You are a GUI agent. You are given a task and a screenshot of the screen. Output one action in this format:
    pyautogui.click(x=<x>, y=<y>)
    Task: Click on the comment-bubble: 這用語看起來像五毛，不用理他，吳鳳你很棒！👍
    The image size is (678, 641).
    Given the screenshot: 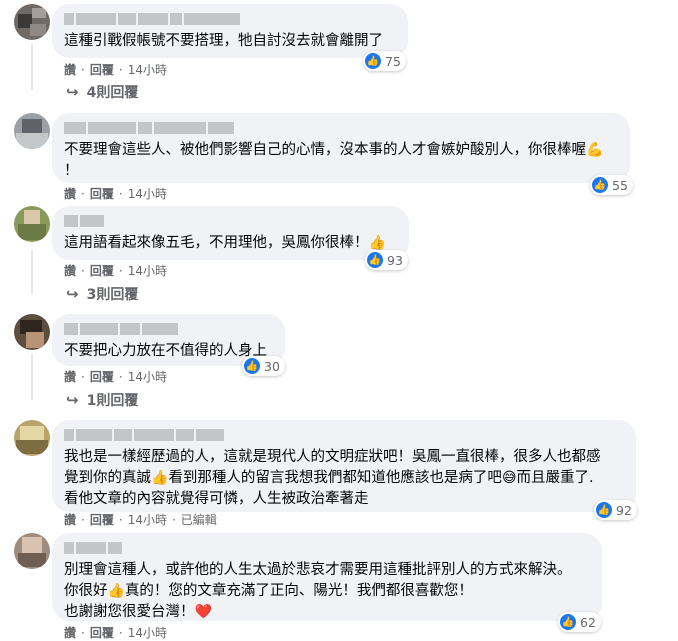 What is the action you would take?
    pyautogui.click(x=230, y=233)
    